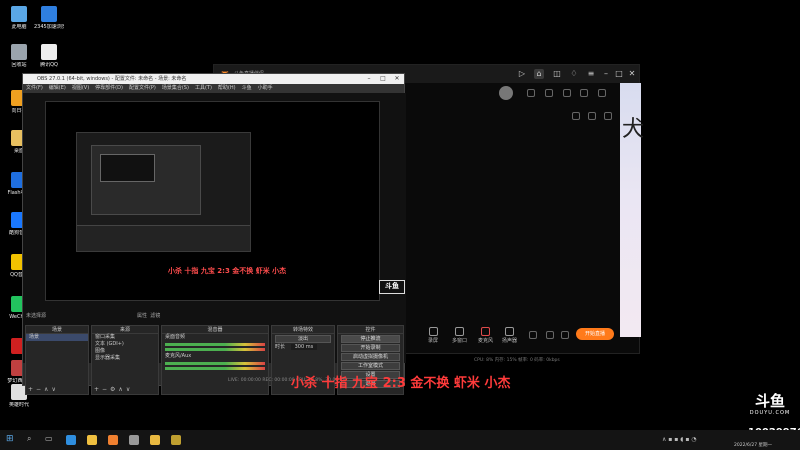  I want to click on search-icon: ⌕, so click(29, 439).